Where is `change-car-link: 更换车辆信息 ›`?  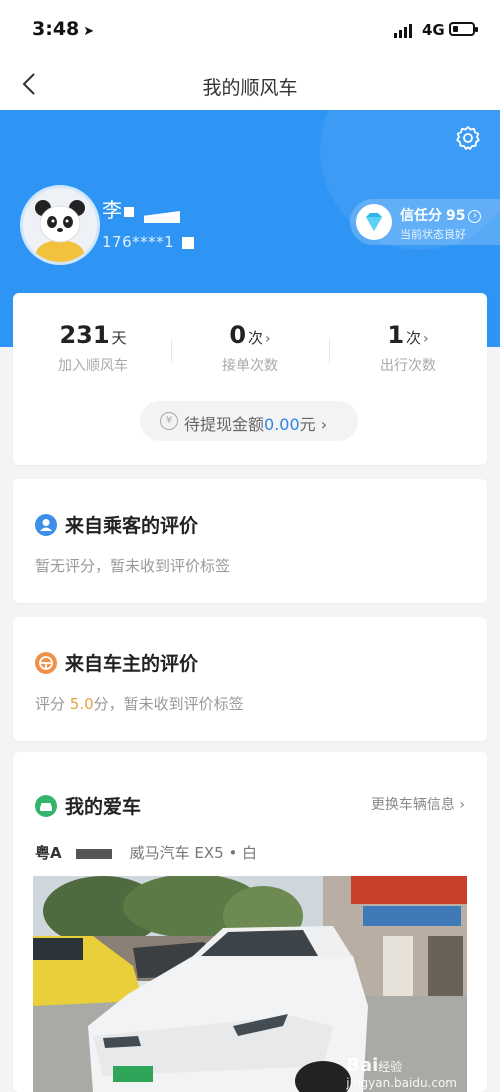
change-car-link: 更换车辆信息 › is located at coordinates (418, 804).